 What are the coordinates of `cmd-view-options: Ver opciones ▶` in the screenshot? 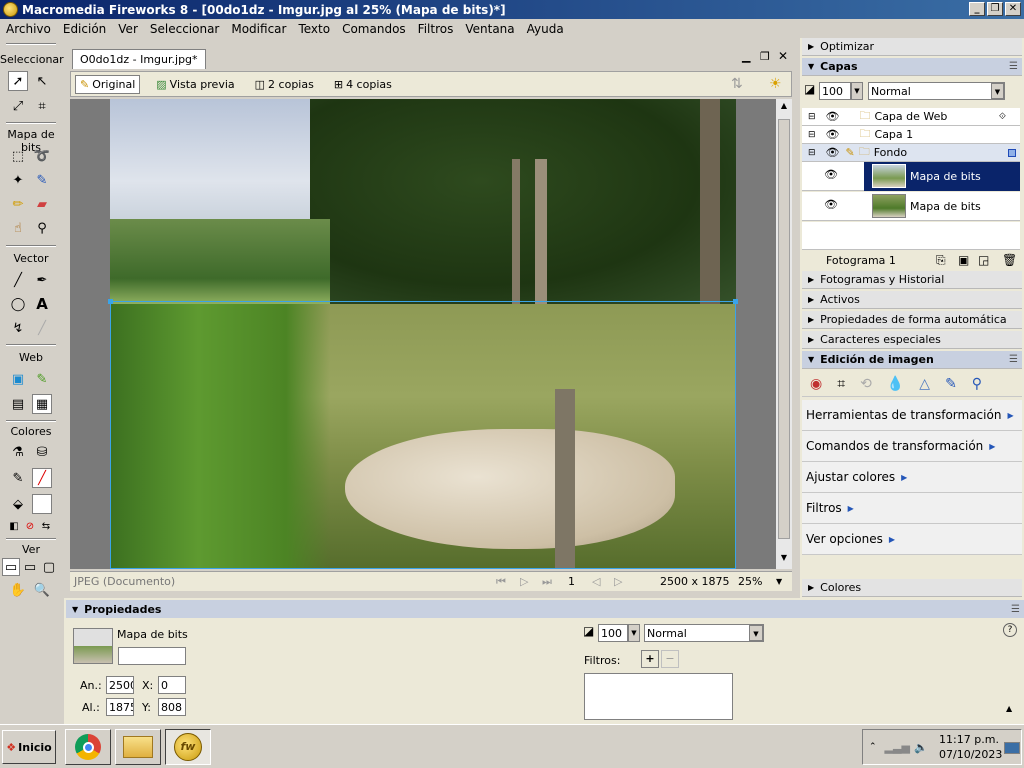 It's located at (912, 539).